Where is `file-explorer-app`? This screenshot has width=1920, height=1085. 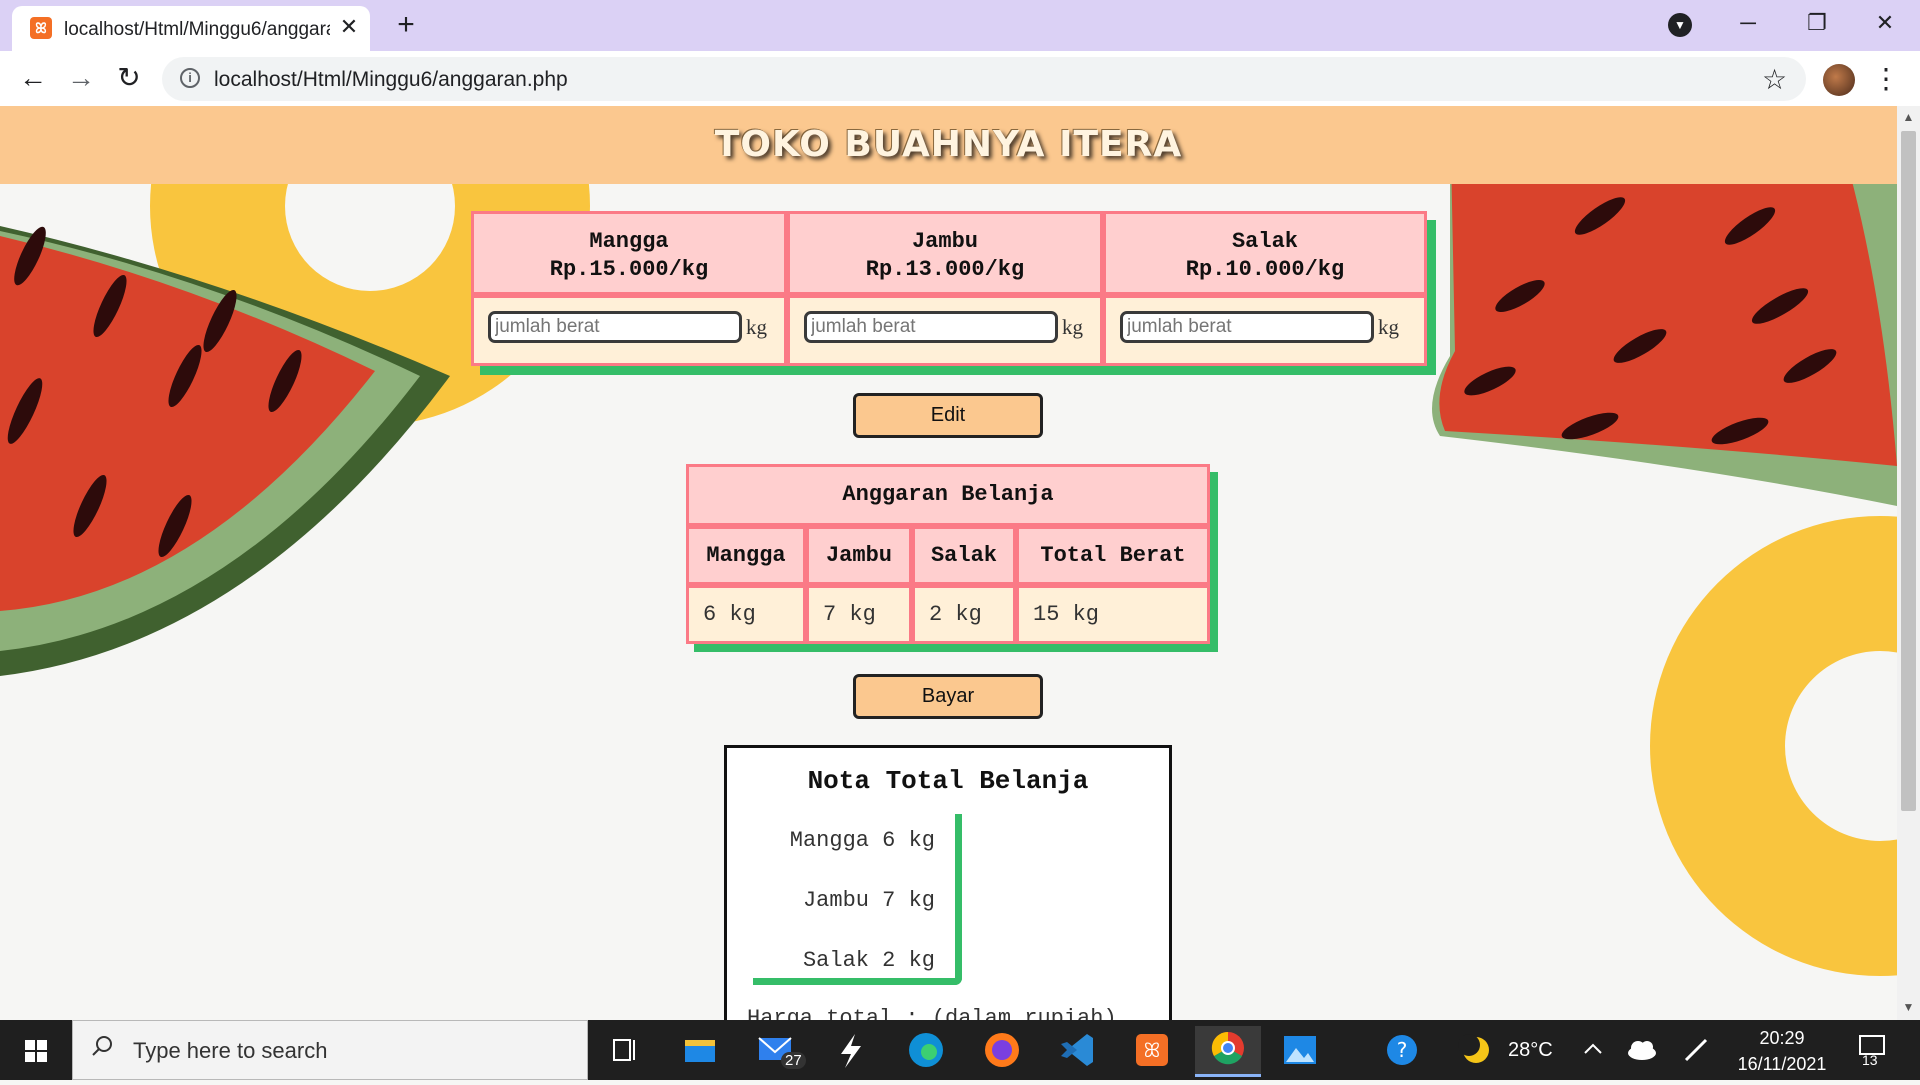 file-explorer-app is located at coordinates (699, 1050).